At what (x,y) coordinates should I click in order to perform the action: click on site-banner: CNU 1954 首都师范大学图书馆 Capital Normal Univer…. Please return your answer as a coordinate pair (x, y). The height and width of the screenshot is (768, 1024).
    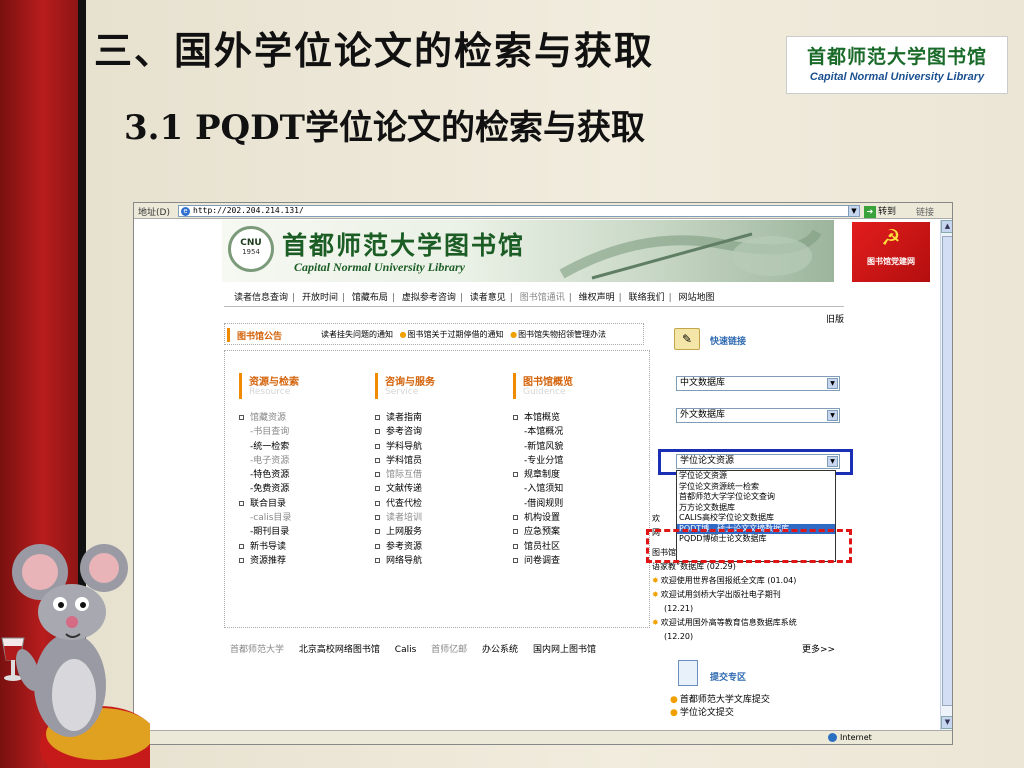
    Looking at the image, I should click on (528, 251).